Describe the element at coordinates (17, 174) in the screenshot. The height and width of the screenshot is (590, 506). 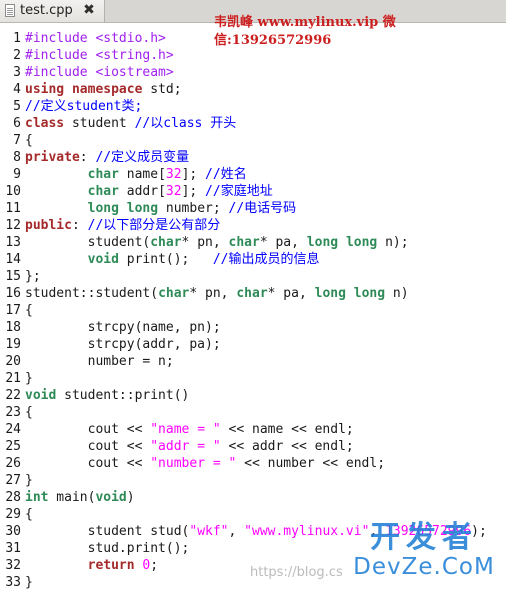
I see `line-number: 9` at that location.